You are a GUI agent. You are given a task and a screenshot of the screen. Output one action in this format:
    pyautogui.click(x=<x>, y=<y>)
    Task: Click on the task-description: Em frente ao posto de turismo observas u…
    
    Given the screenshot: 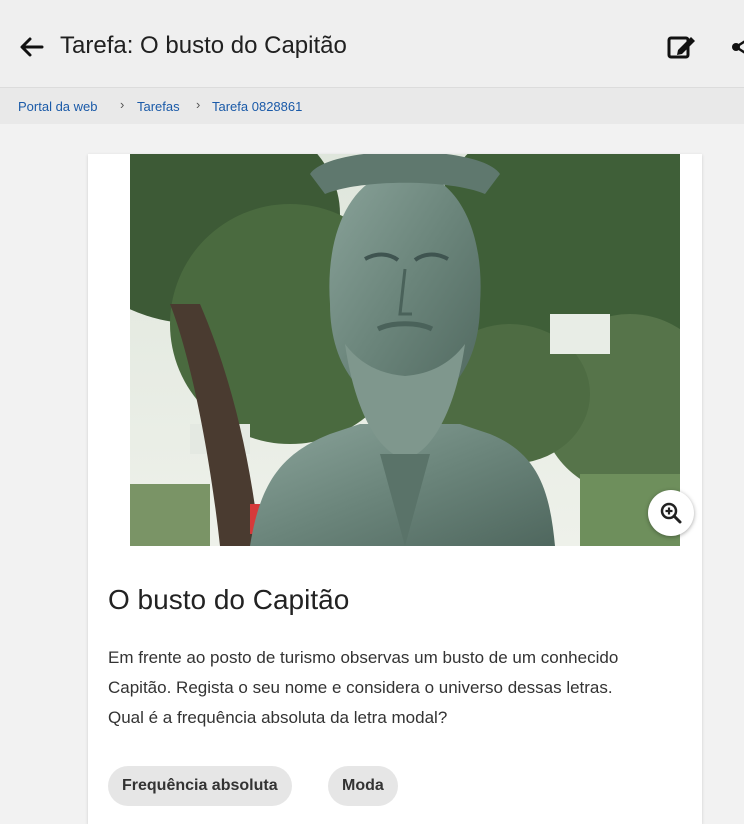 What is the action you would take?
    pyautogui.click(x=403, y=688)
    